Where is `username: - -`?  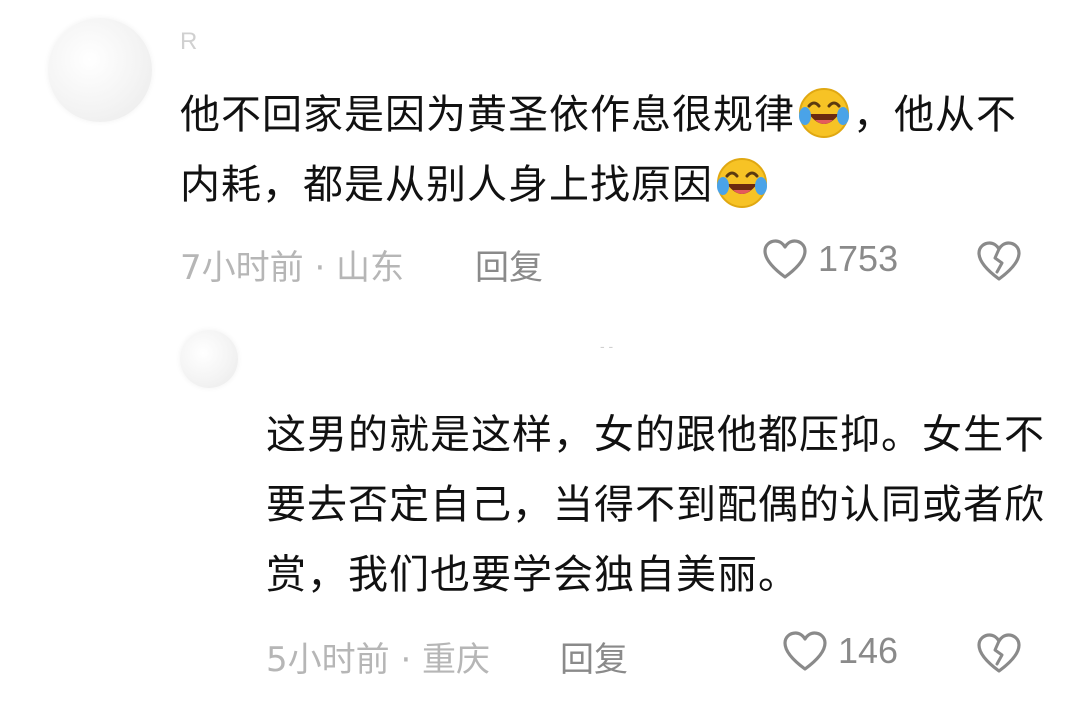 username: - - is located at coordinates (606, 346).